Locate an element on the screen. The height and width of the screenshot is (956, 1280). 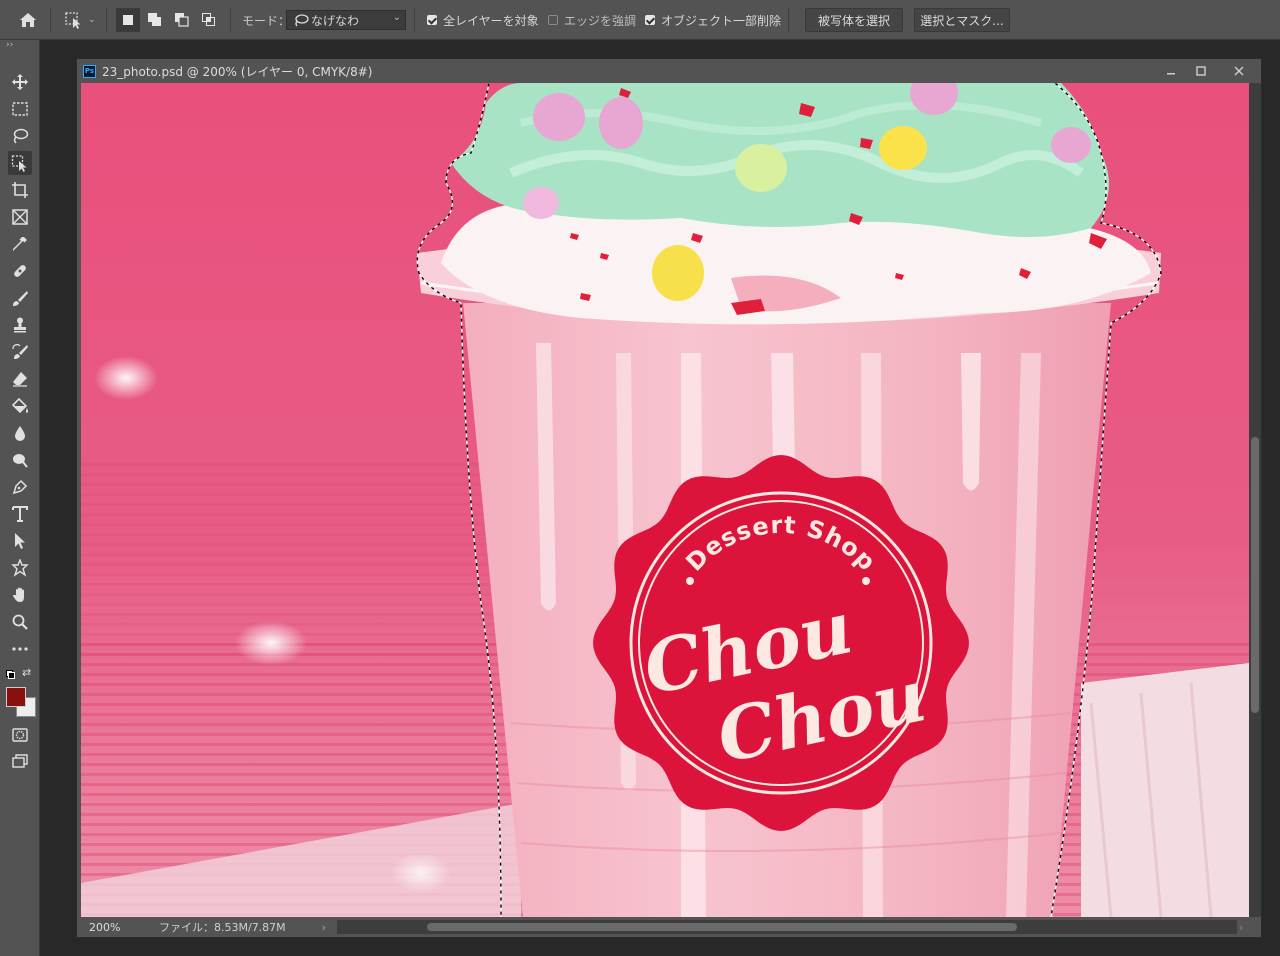
healing-icon is located at coordinates (20, 271).